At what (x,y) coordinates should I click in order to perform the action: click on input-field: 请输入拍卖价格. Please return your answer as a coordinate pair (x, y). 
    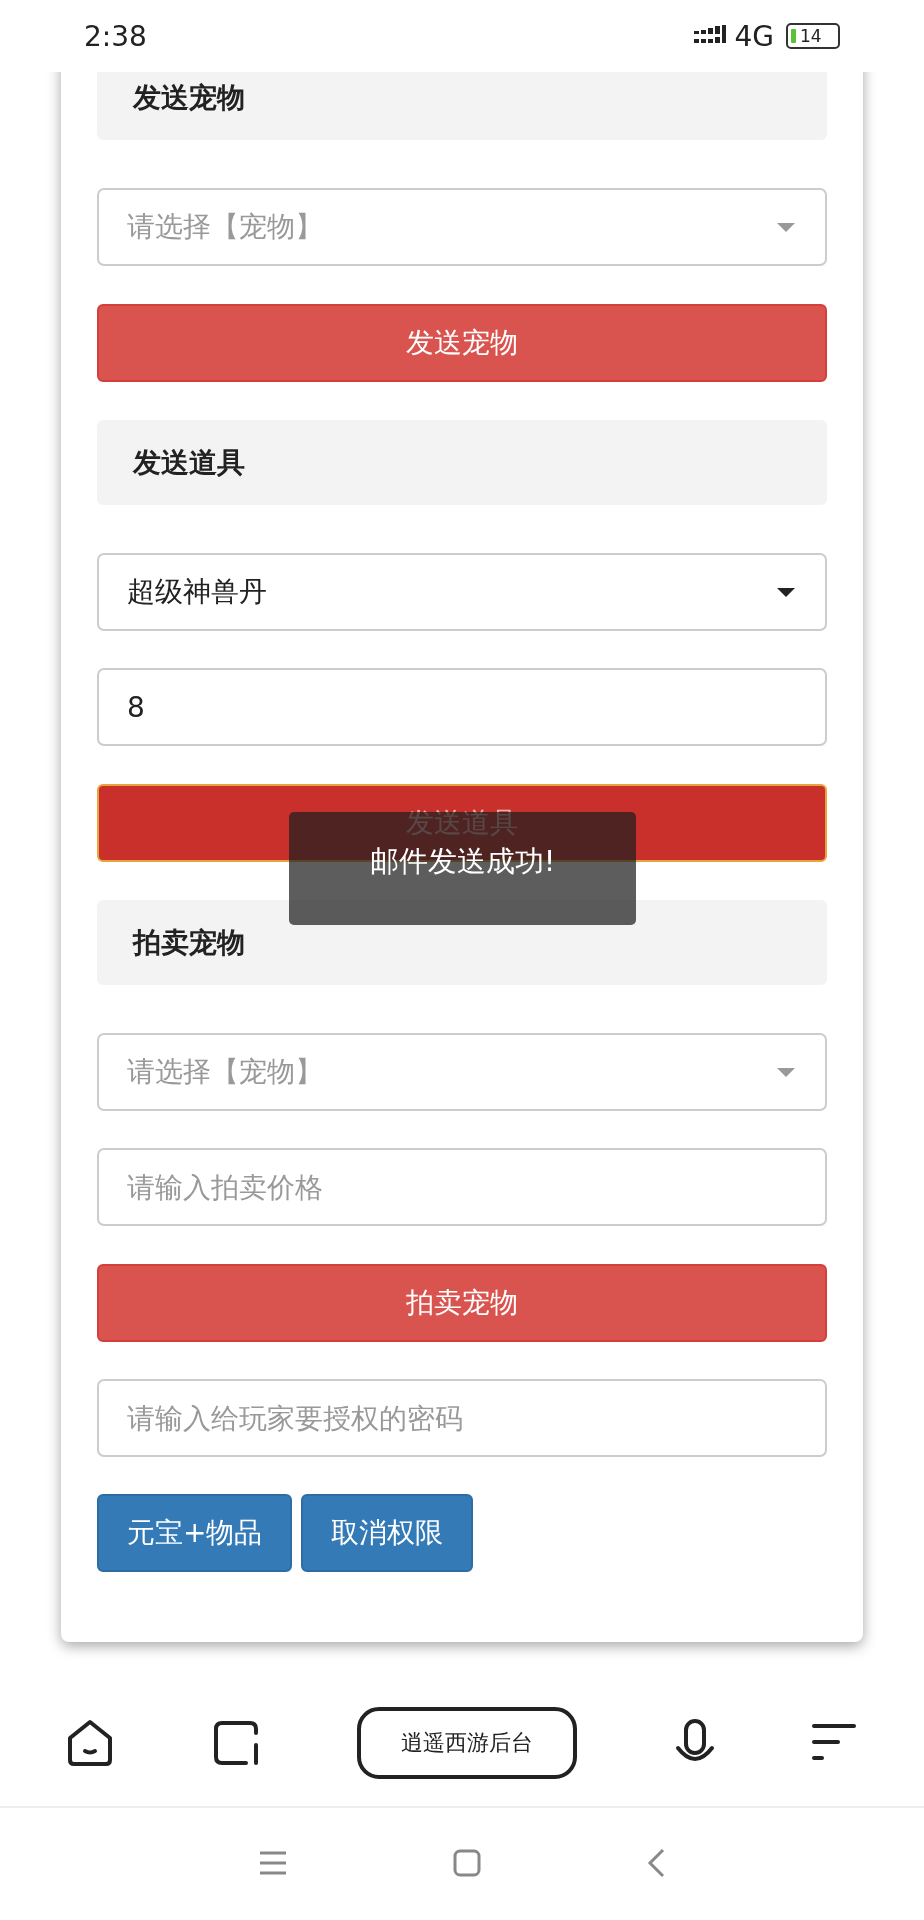
    Looking at the image, I should click on (462, 1187).